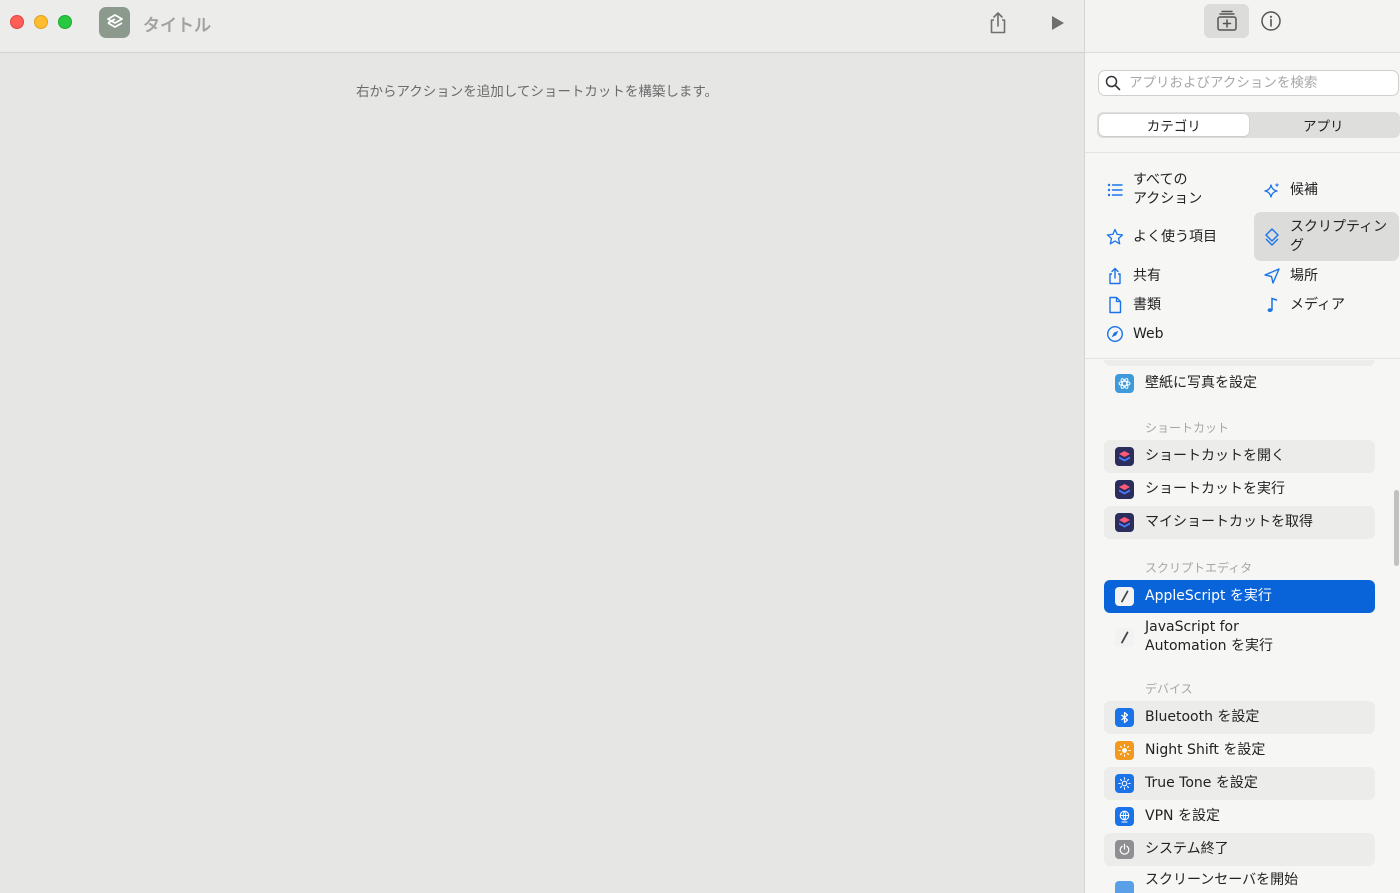  I want to click on action-label: AppleScript を実行, so click(1208, 596).